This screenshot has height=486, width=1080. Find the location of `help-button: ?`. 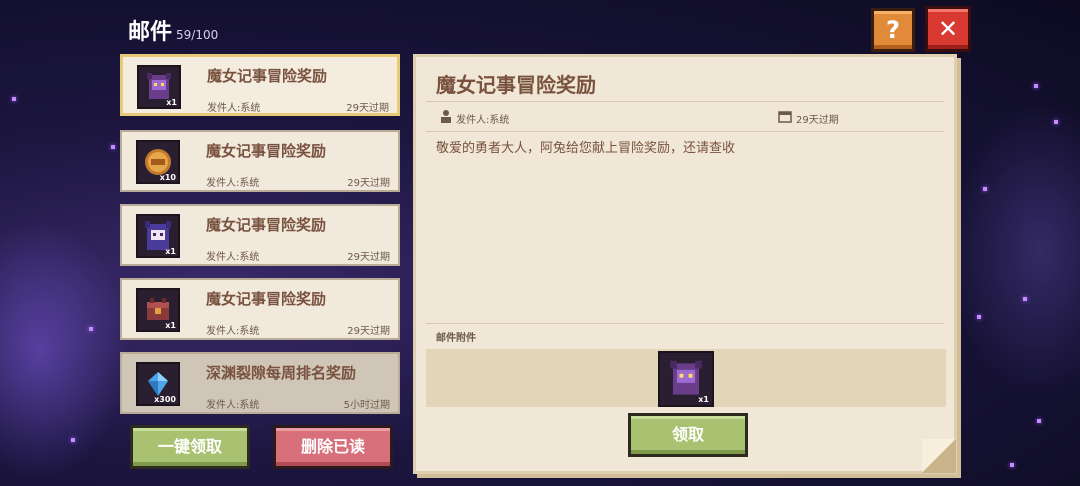

help-button: ? is located at coordinates (893, 30).